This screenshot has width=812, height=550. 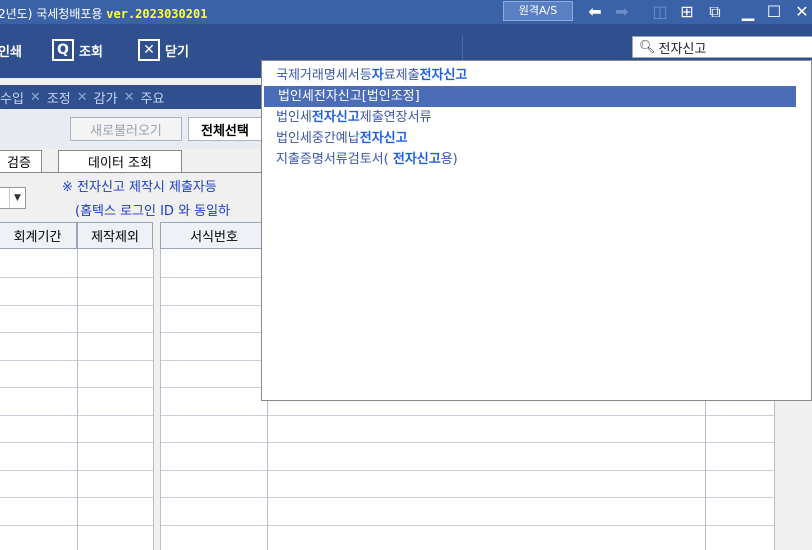 I want to click on print-button: 인쇄, so click(x=11, y=50).